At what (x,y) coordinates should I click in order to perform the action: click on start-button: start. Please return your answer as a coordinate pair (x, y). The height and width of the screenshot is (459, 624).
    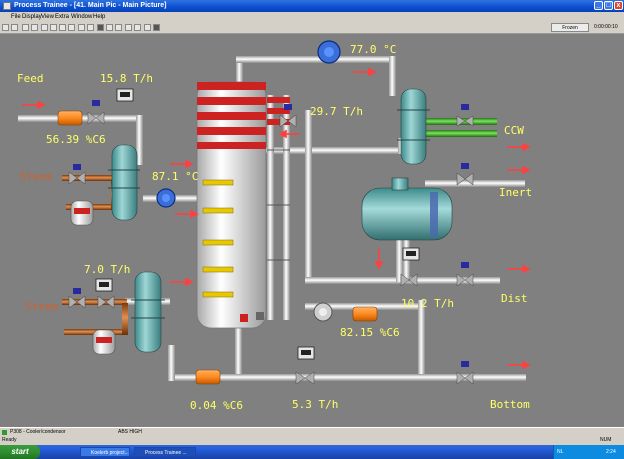
    Looking at the image, I should click on (20, 452).